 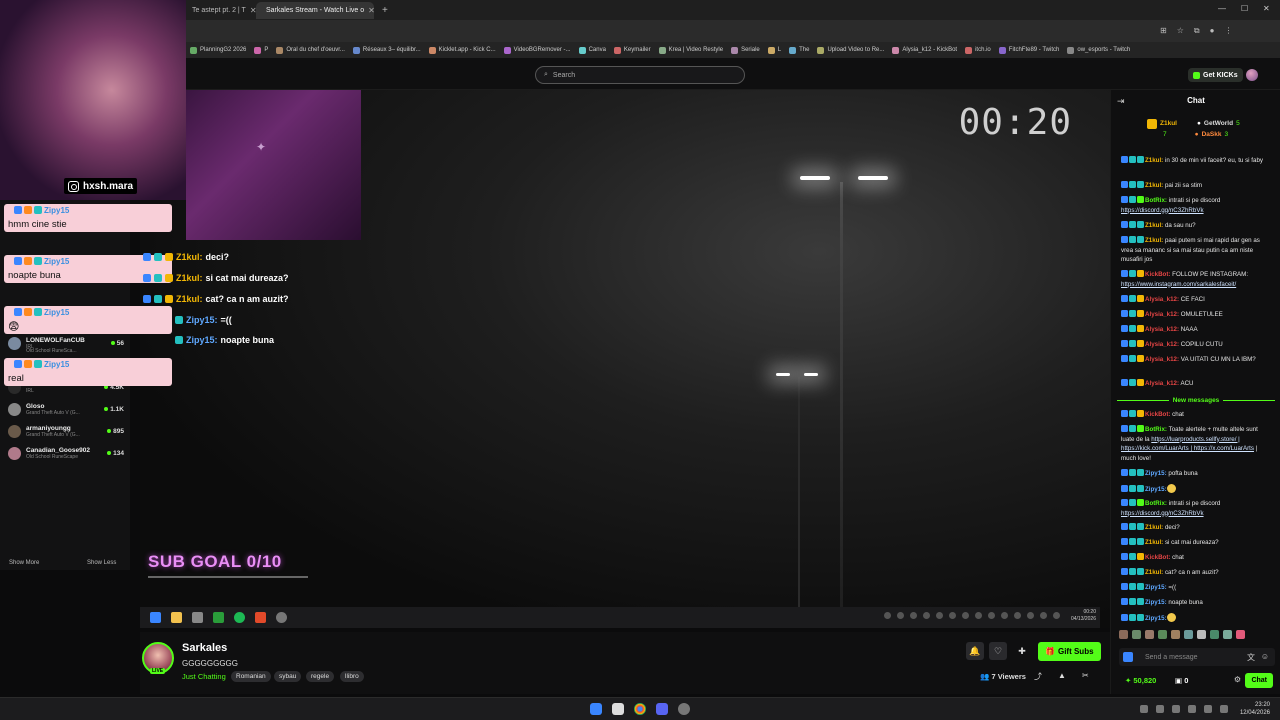 I want to click on tag-regele: regele, so click(x=320, y=676).